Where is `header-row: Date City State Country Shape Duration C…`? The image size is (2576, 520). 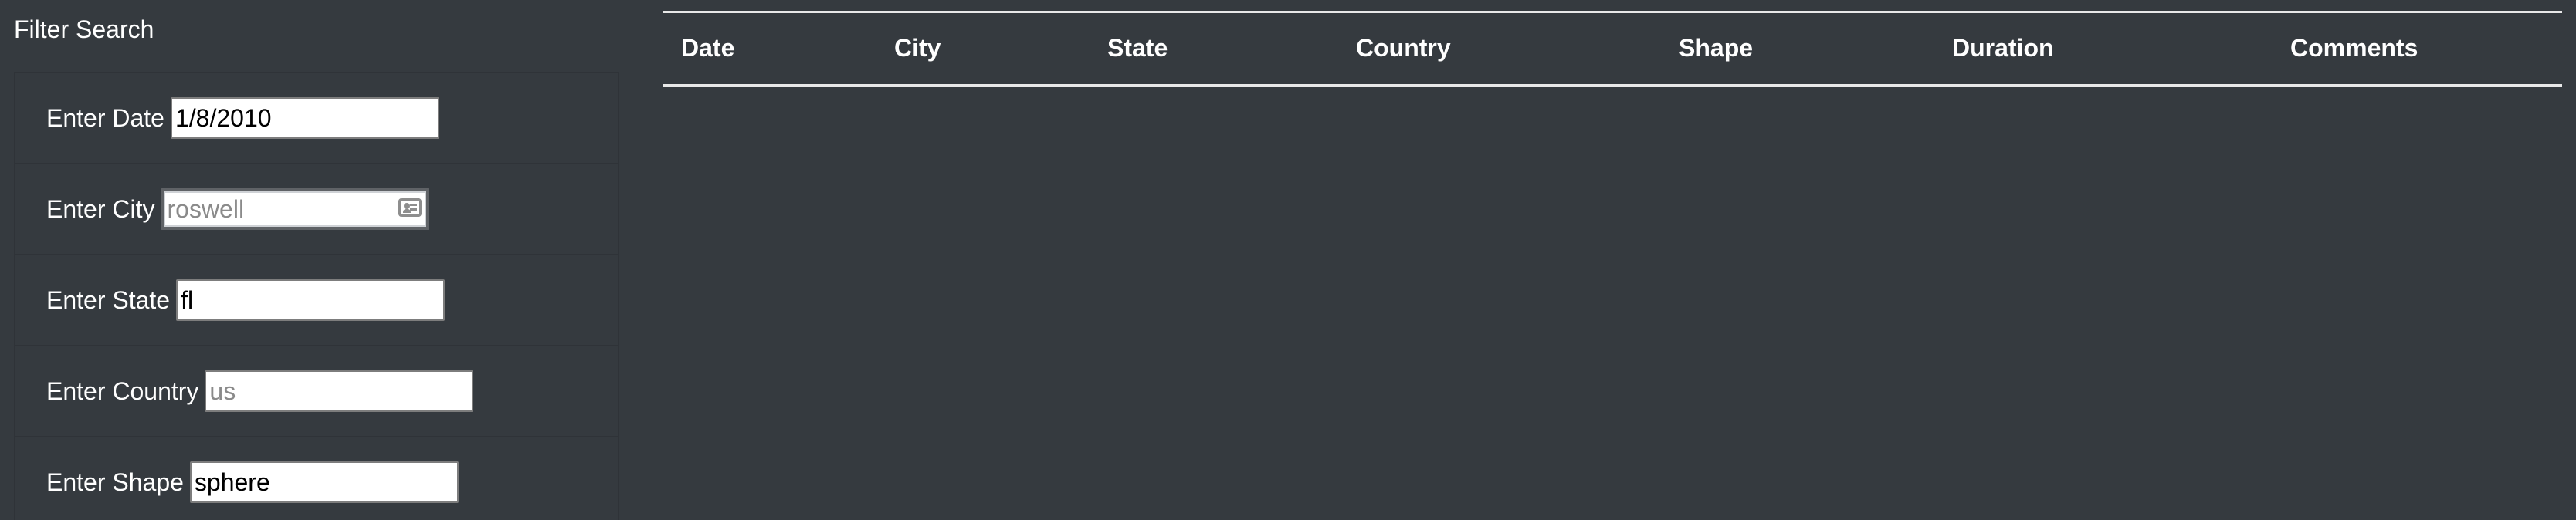
header-row: Date City State Country Shape Duration C… is located at coordinates (1612, 49).